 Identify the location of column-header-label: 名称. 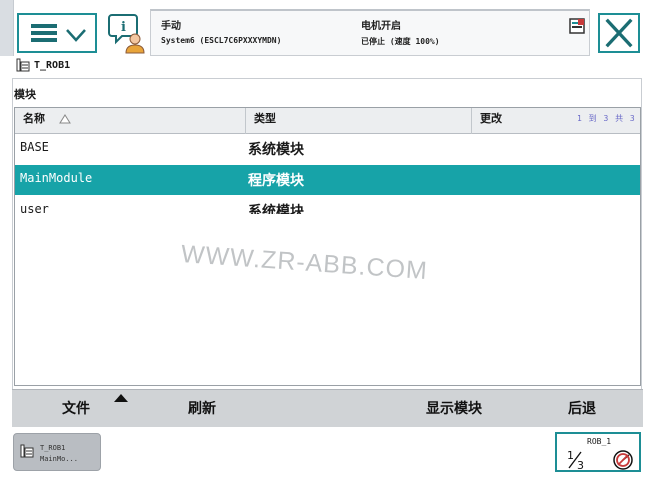
(34, 119).